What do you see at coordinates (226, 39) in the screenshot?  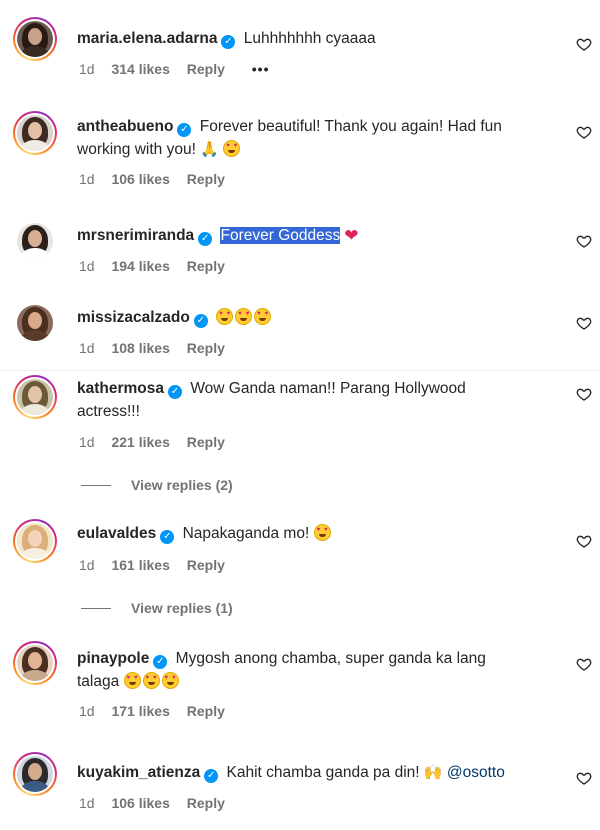 I see `comment-text: maria.elena.adarna ✓ Luhhhhhhh cyaaaa` at bounding box center [226, 39].